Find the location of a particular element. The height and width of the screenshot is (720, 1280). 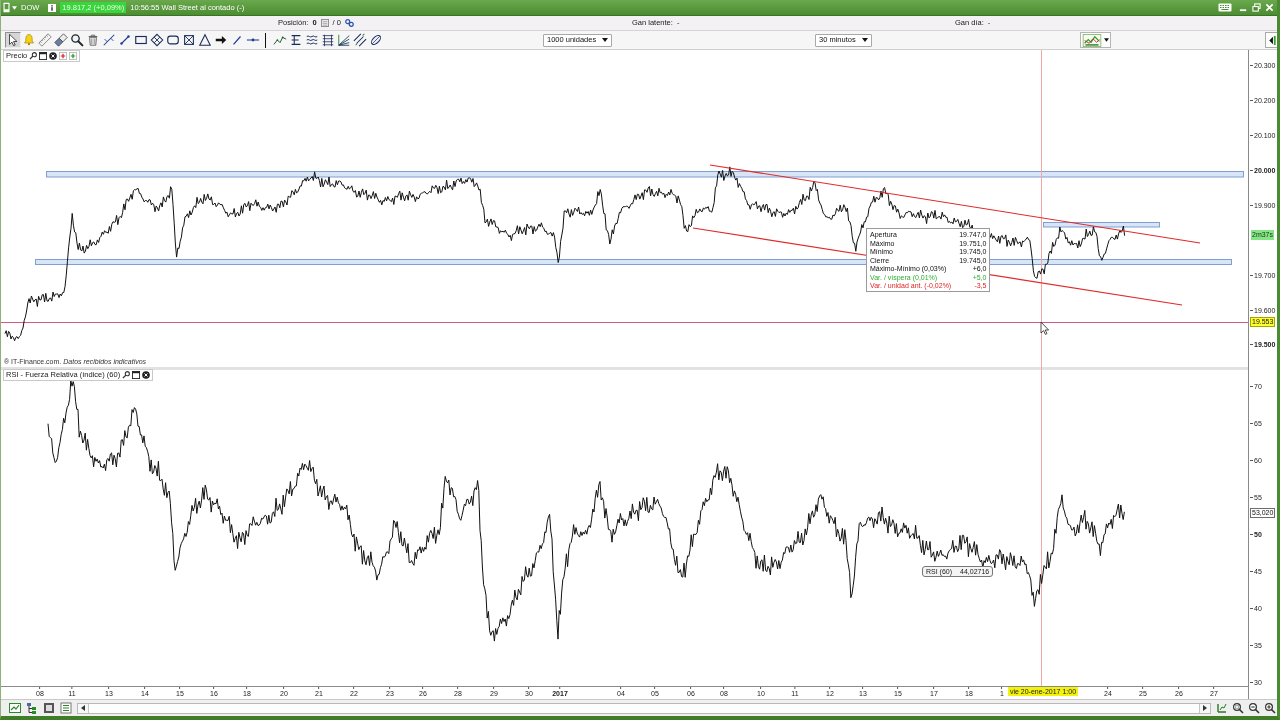

bracket-lines-icon is located at coordinates (296, 40).